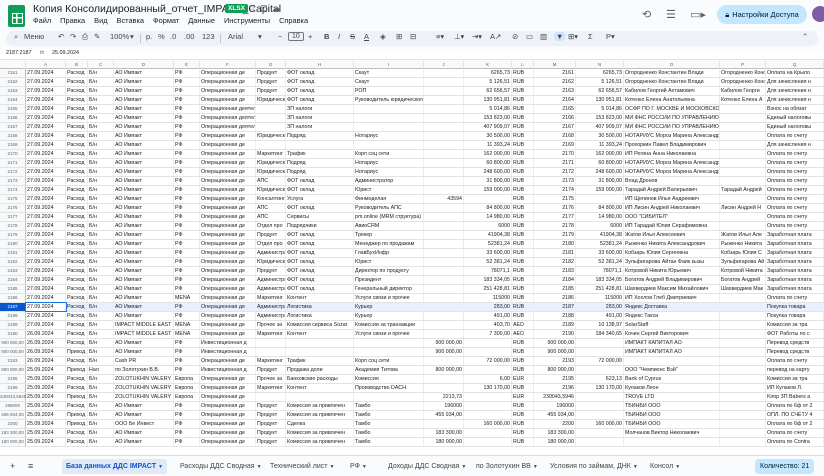 The height and width of the screenshot is (476, 824). What do you see at coordinates (672, 253) in the screenshot?
I see `cell: Кобзарь Юлия Сергеевна` at bounding box center [672, 253].